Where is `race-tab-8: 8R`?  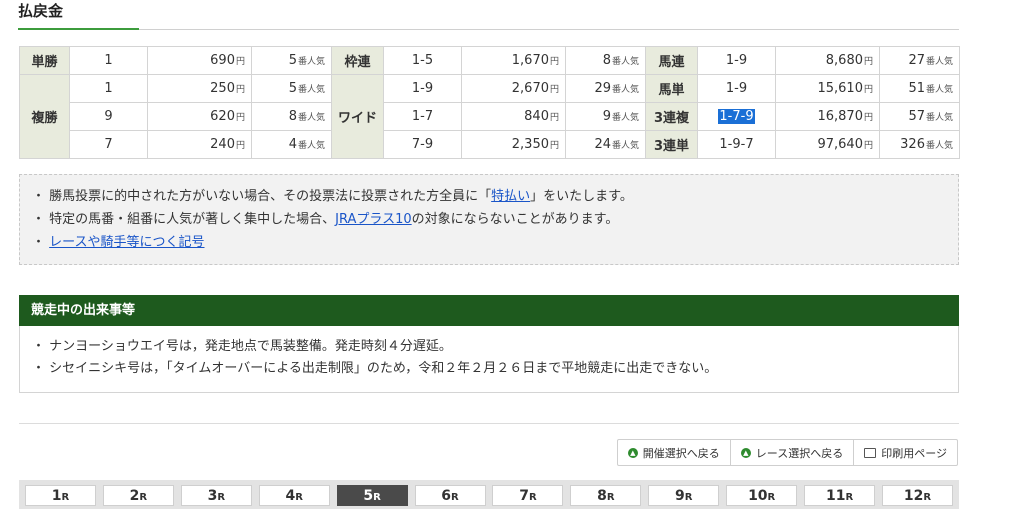 race-tab-8: 8R is located at coordinates (606, 495).